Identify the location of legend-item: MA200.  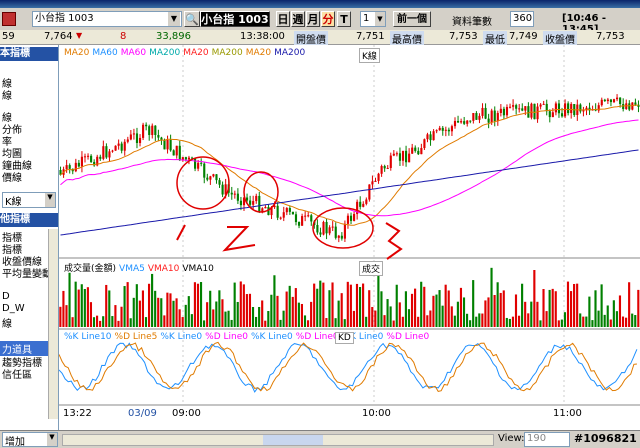
(165, 53).